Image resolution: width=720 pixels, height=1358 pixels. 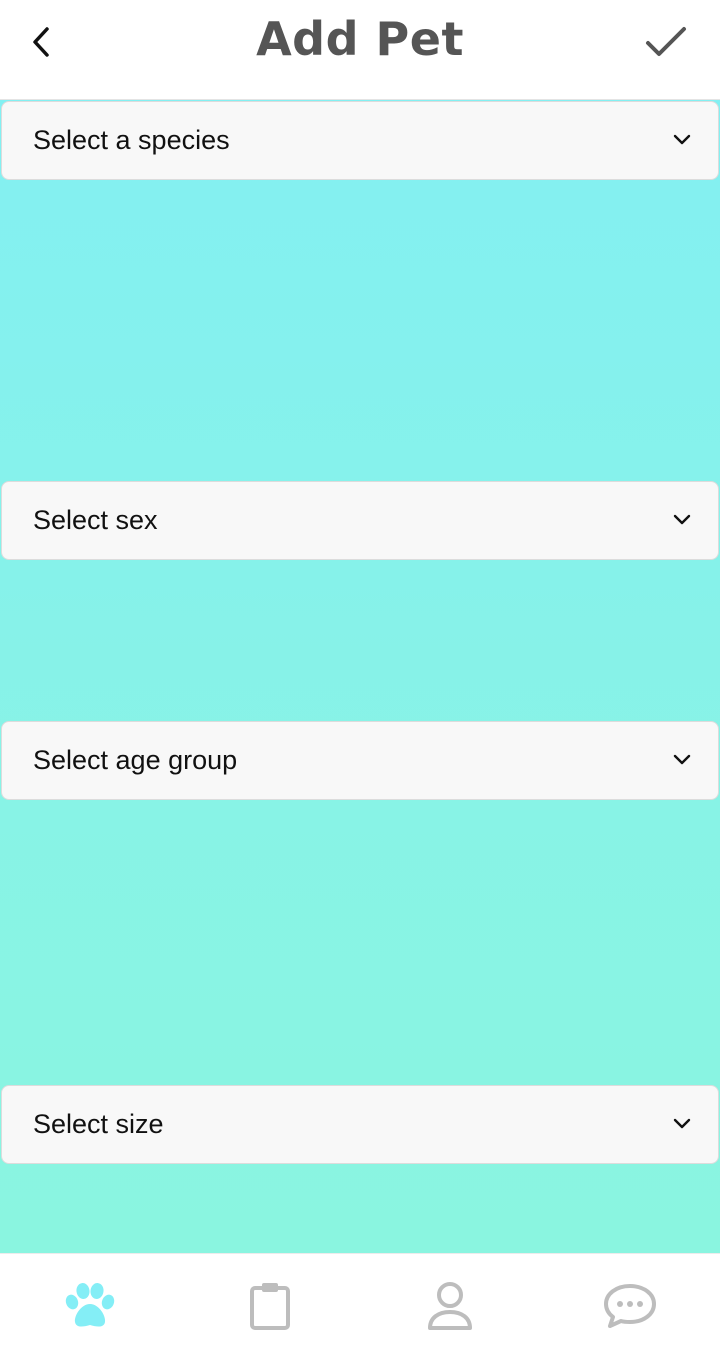 I want to click on clipboard-icon, so click(x=270, y=1306).